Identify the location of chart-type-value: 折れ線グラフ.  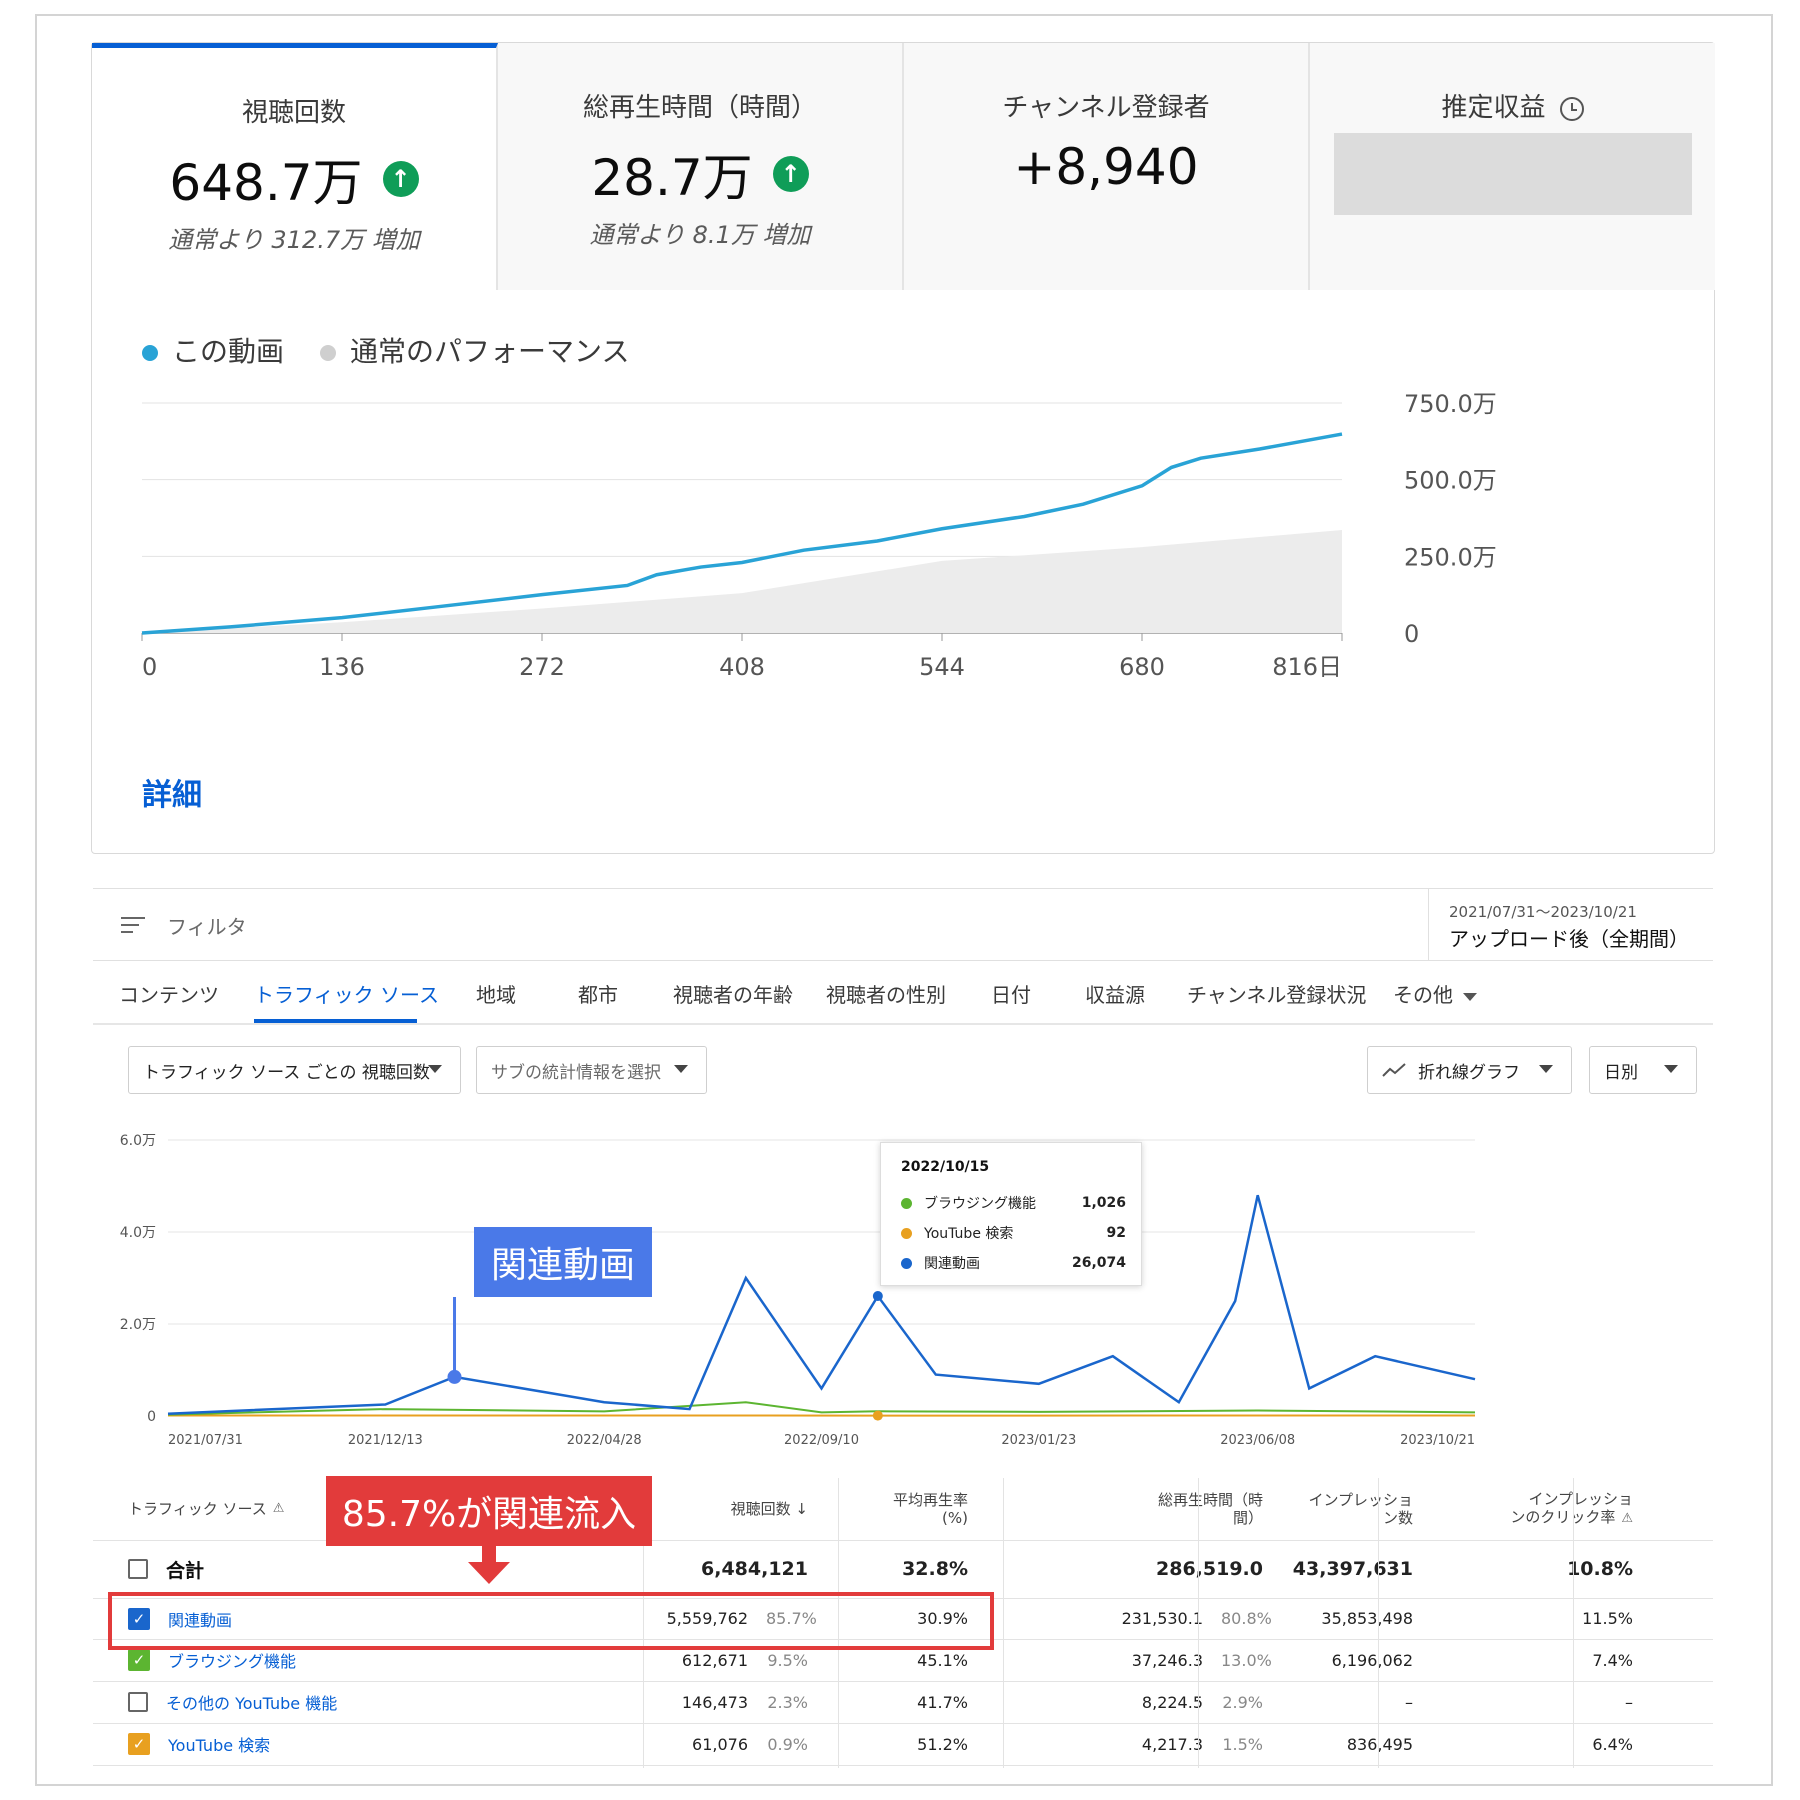
(1469, 1072).